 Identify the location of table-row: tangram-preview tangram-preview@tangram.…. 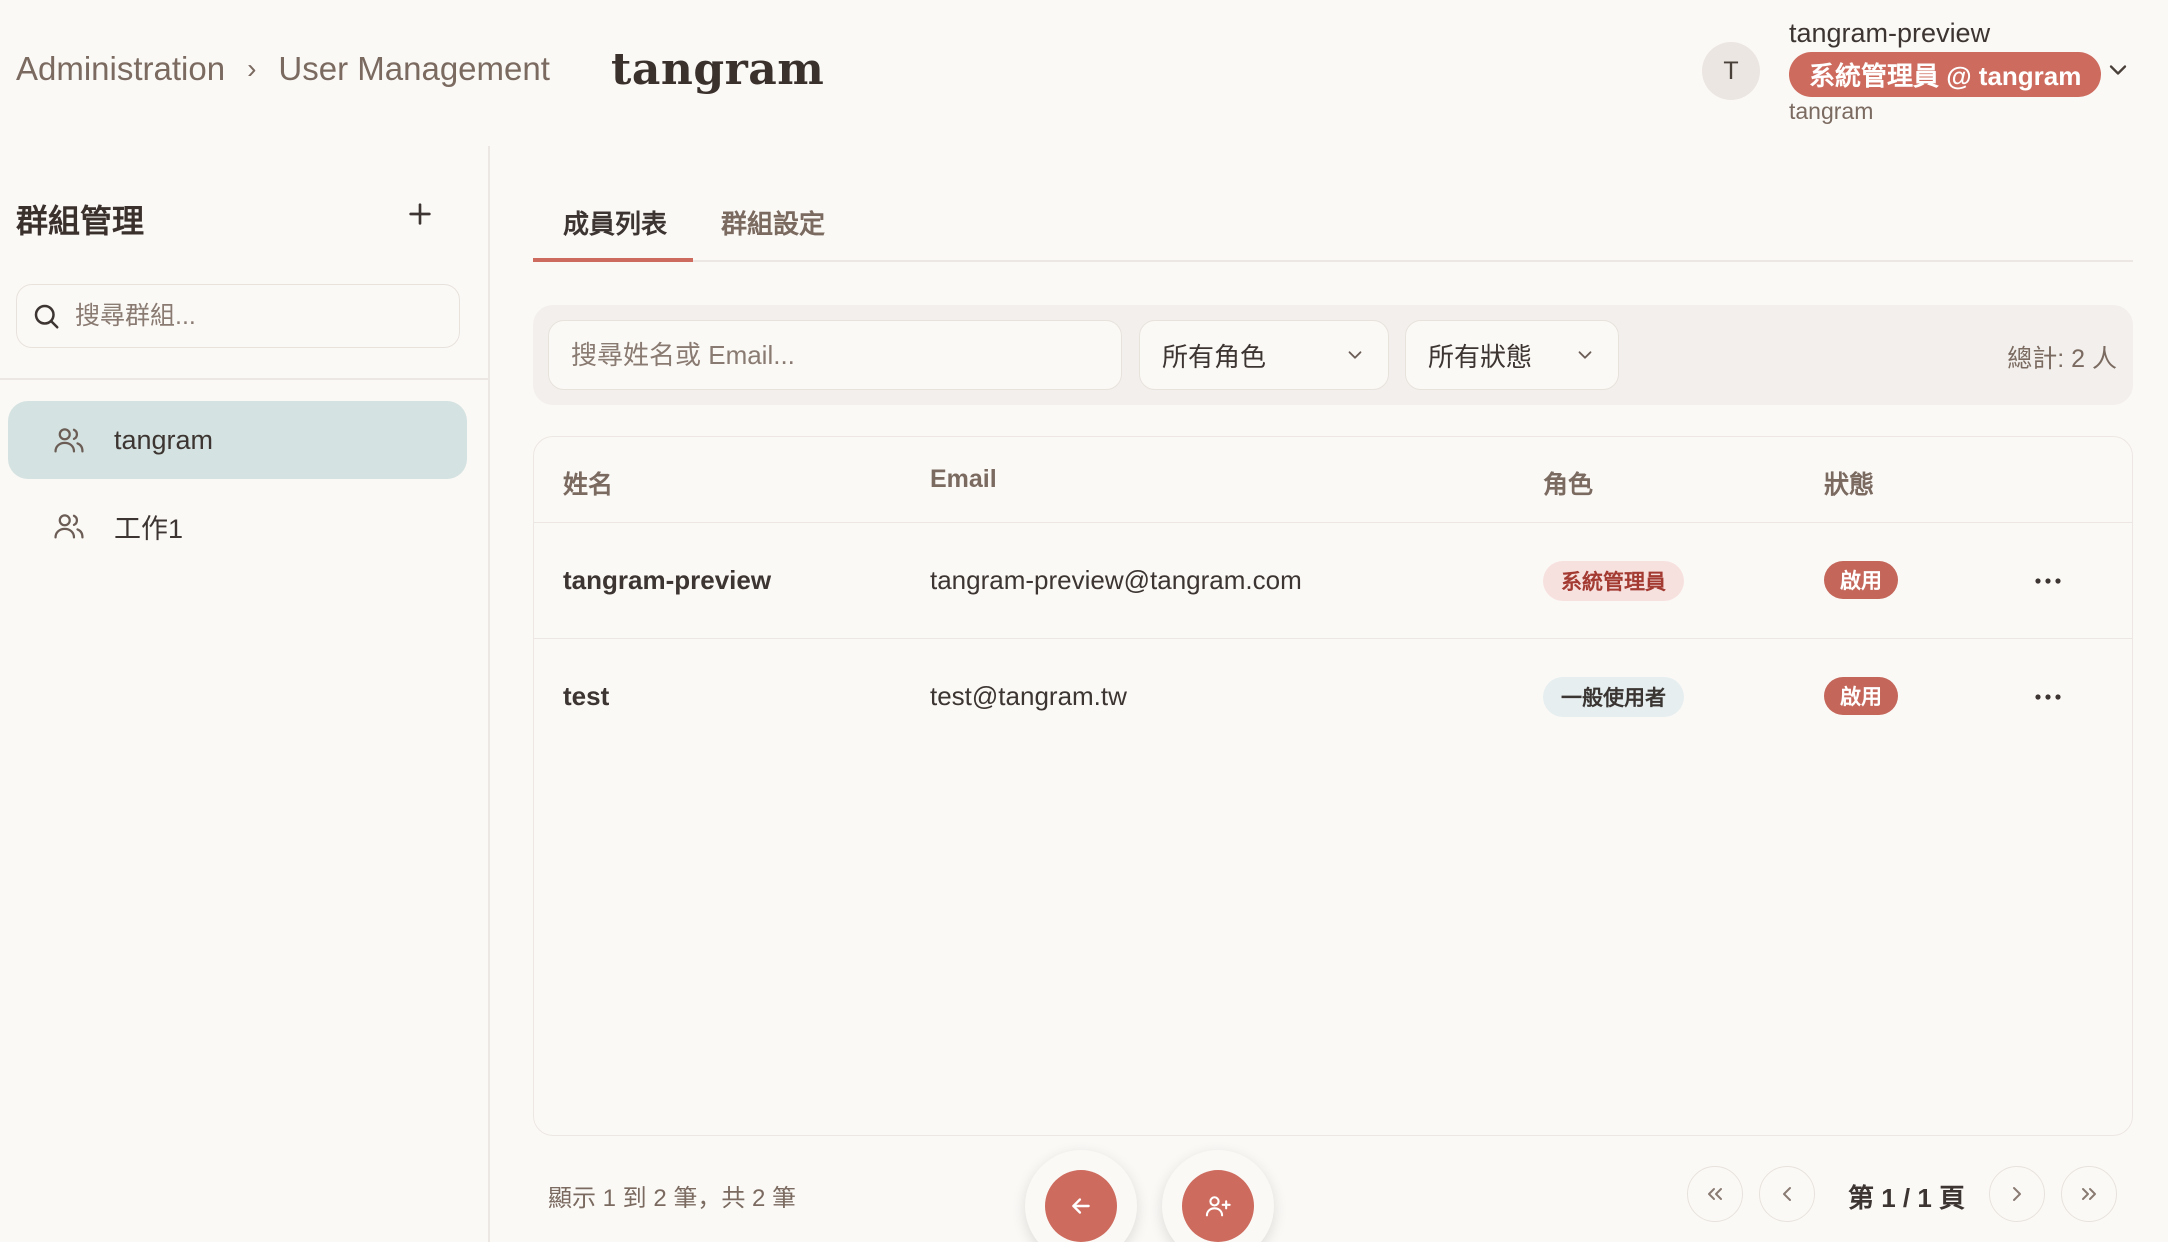
(1333, 580).